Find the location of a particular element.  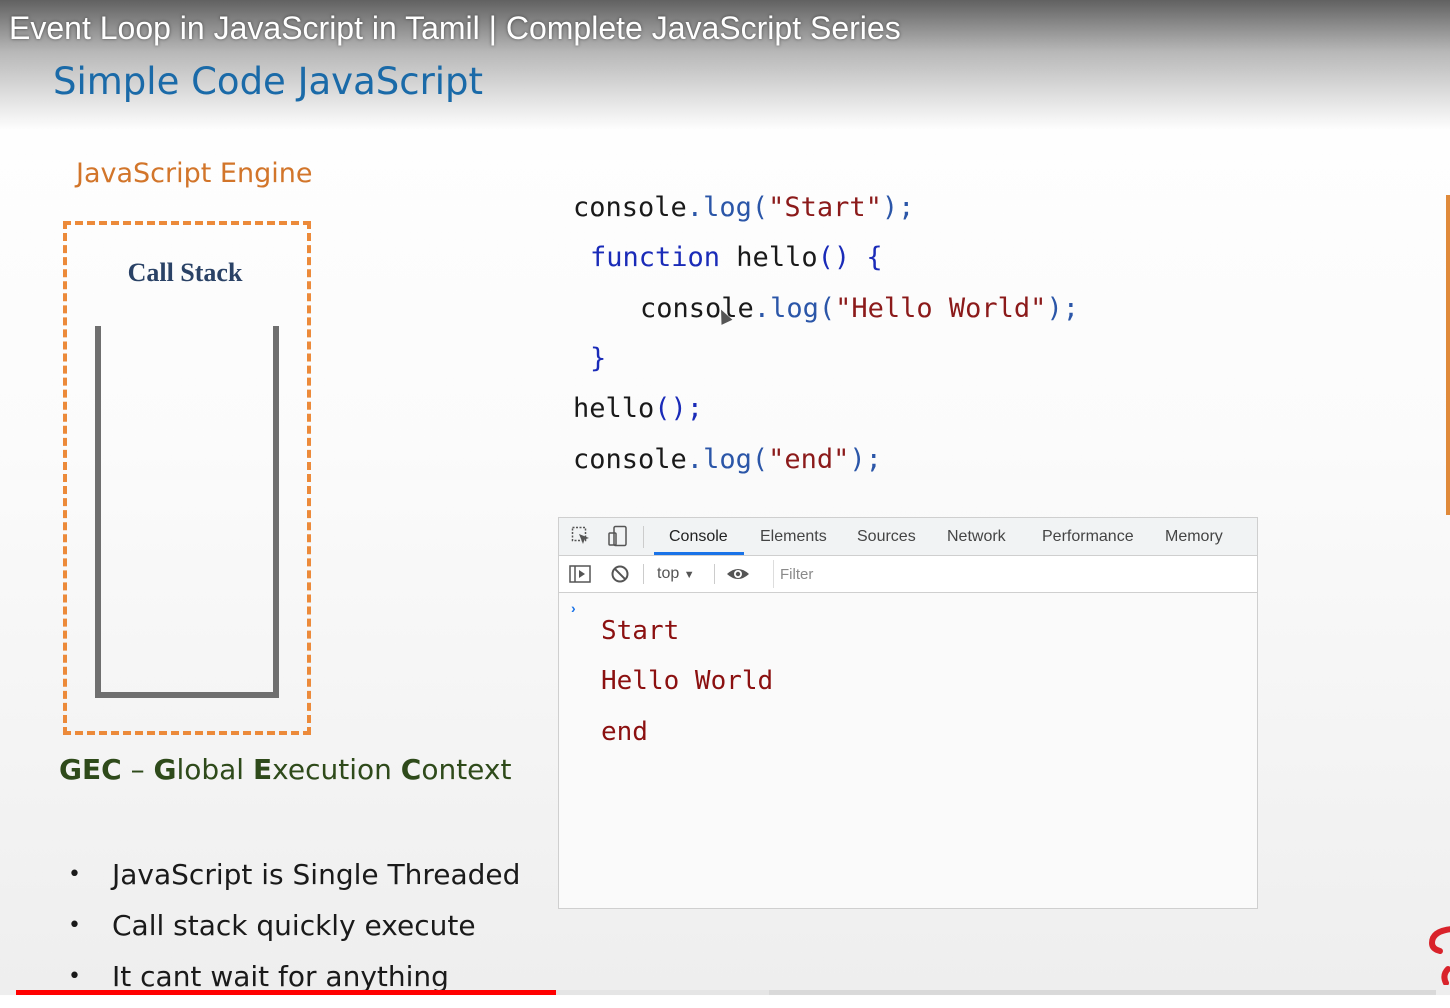

code-token: () is located at coordinates (834, 257).